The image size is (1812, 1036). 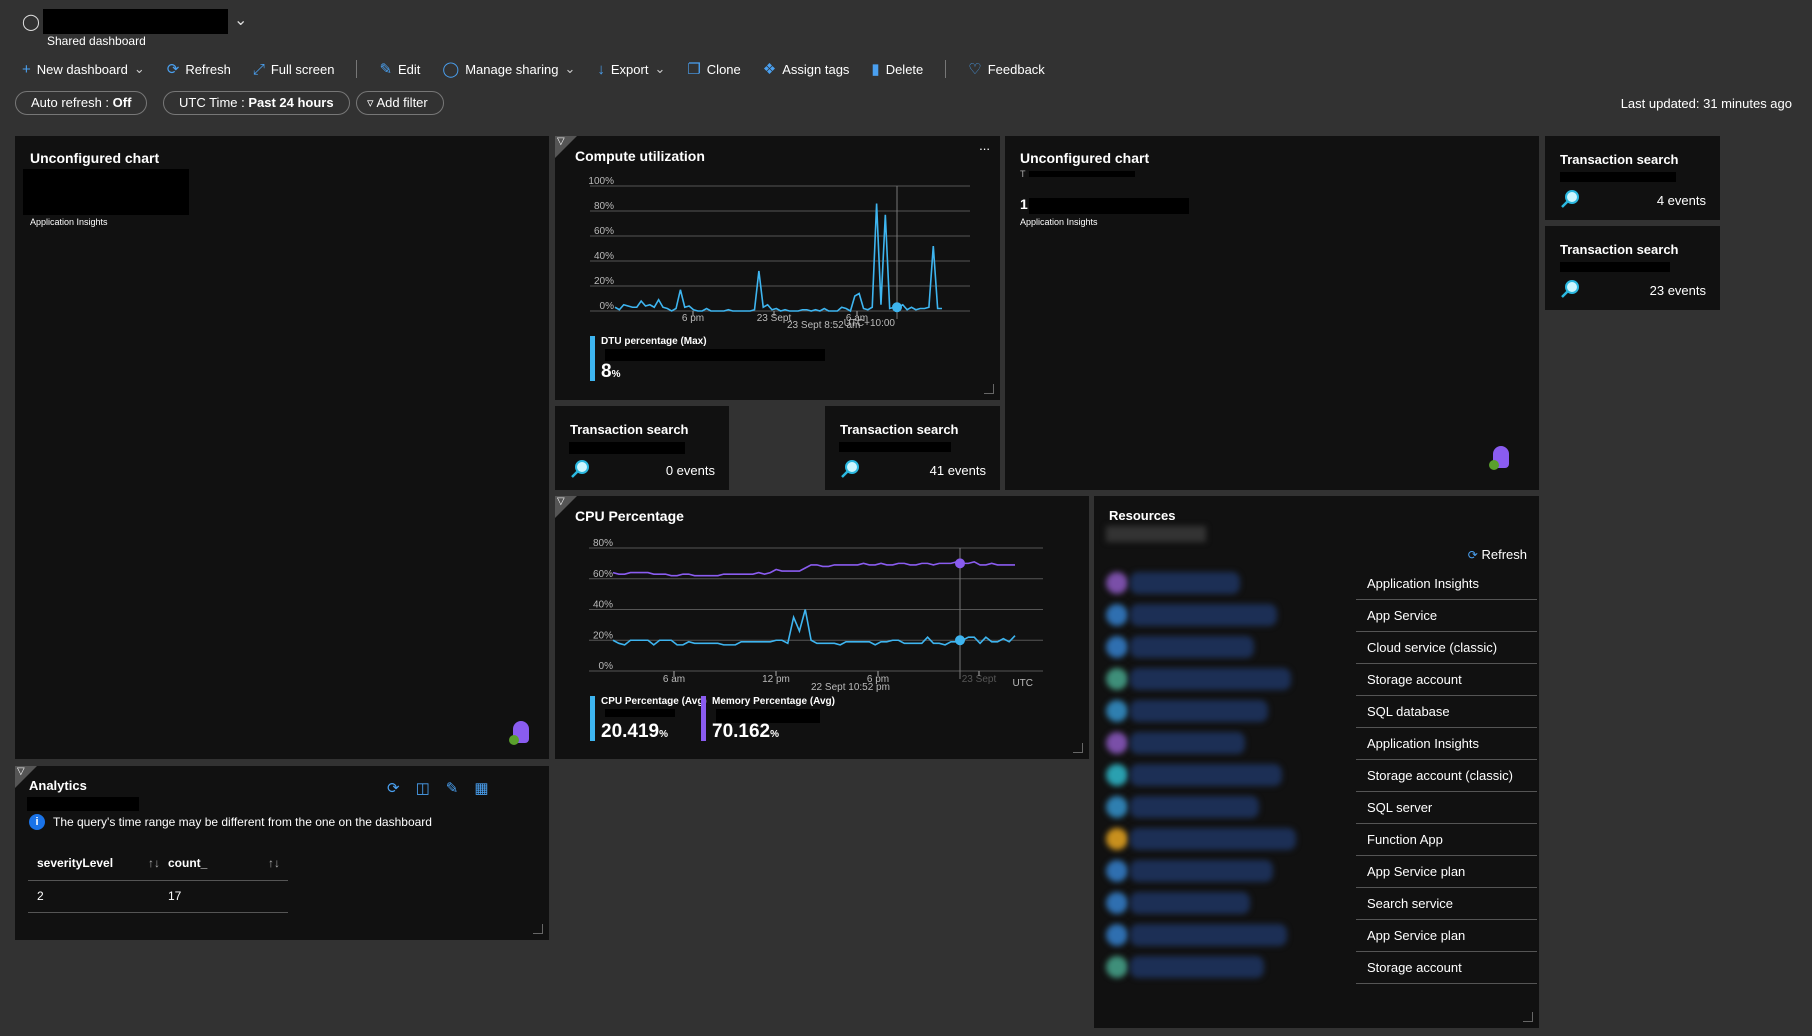 I want to click on tile-transaction-search: Transaction search 41 events, so click(x=912, y=448).